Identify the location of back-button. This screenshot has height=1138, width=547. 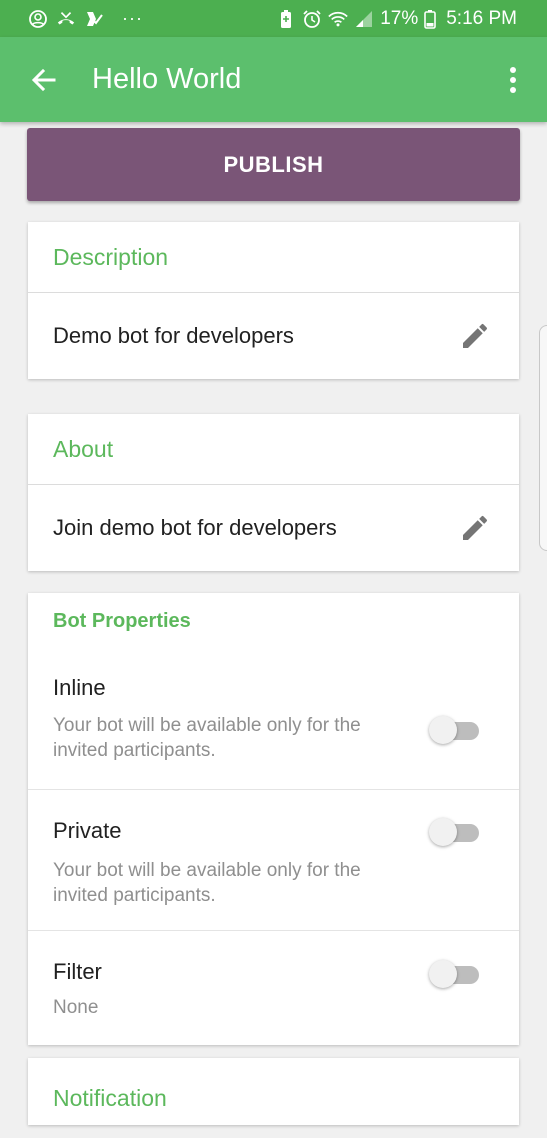
(44, 80).